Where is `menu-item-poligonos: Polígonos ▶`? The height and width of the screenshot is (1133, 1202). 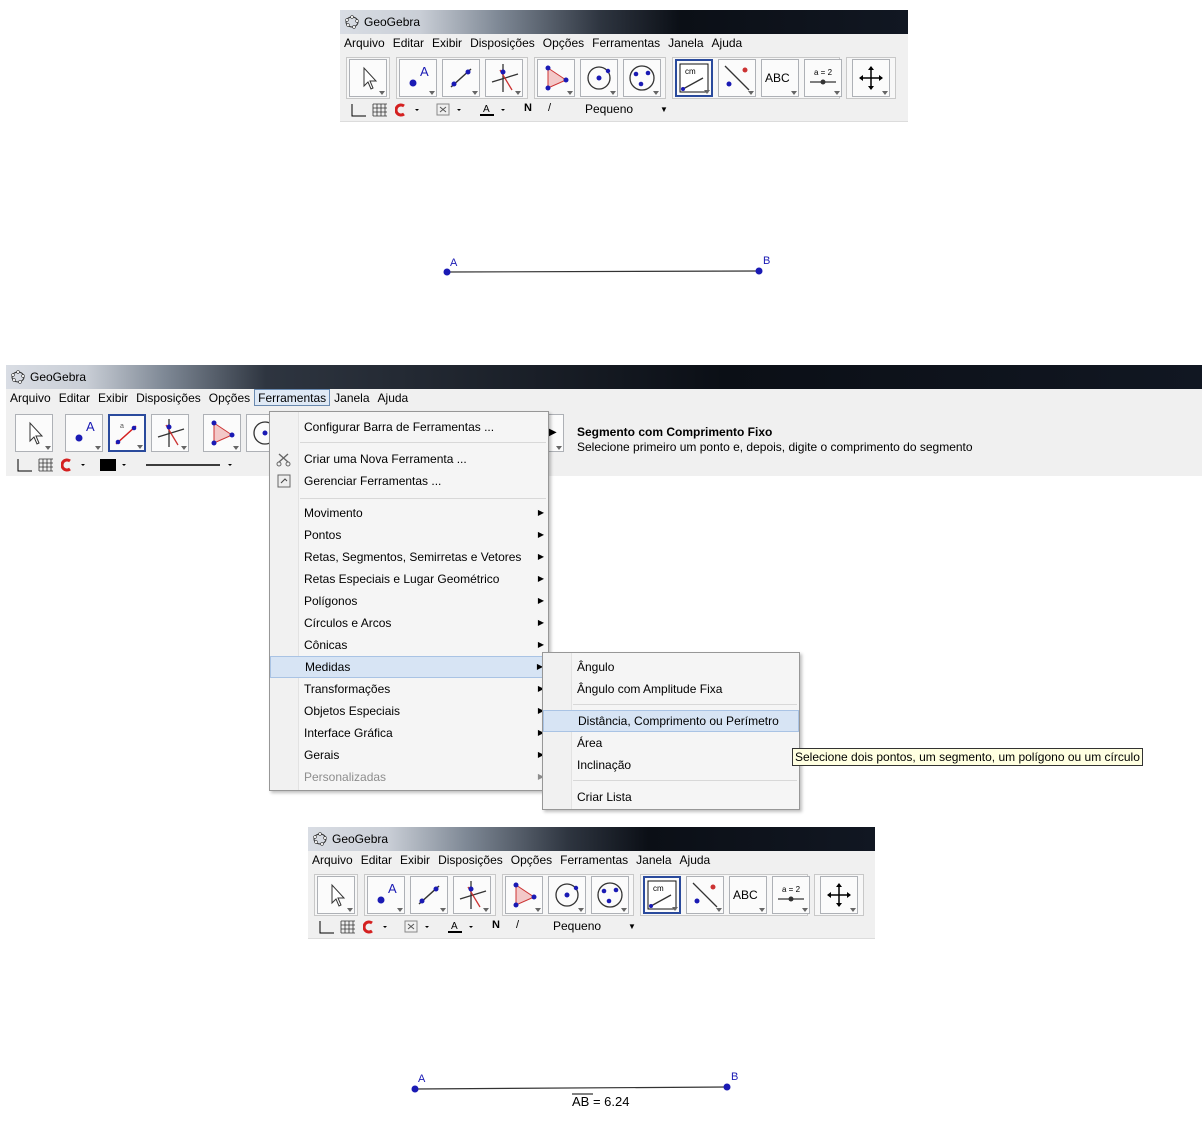 menu-item-poligonos: Polígonos ▶ is located at coordinates (409, 601).